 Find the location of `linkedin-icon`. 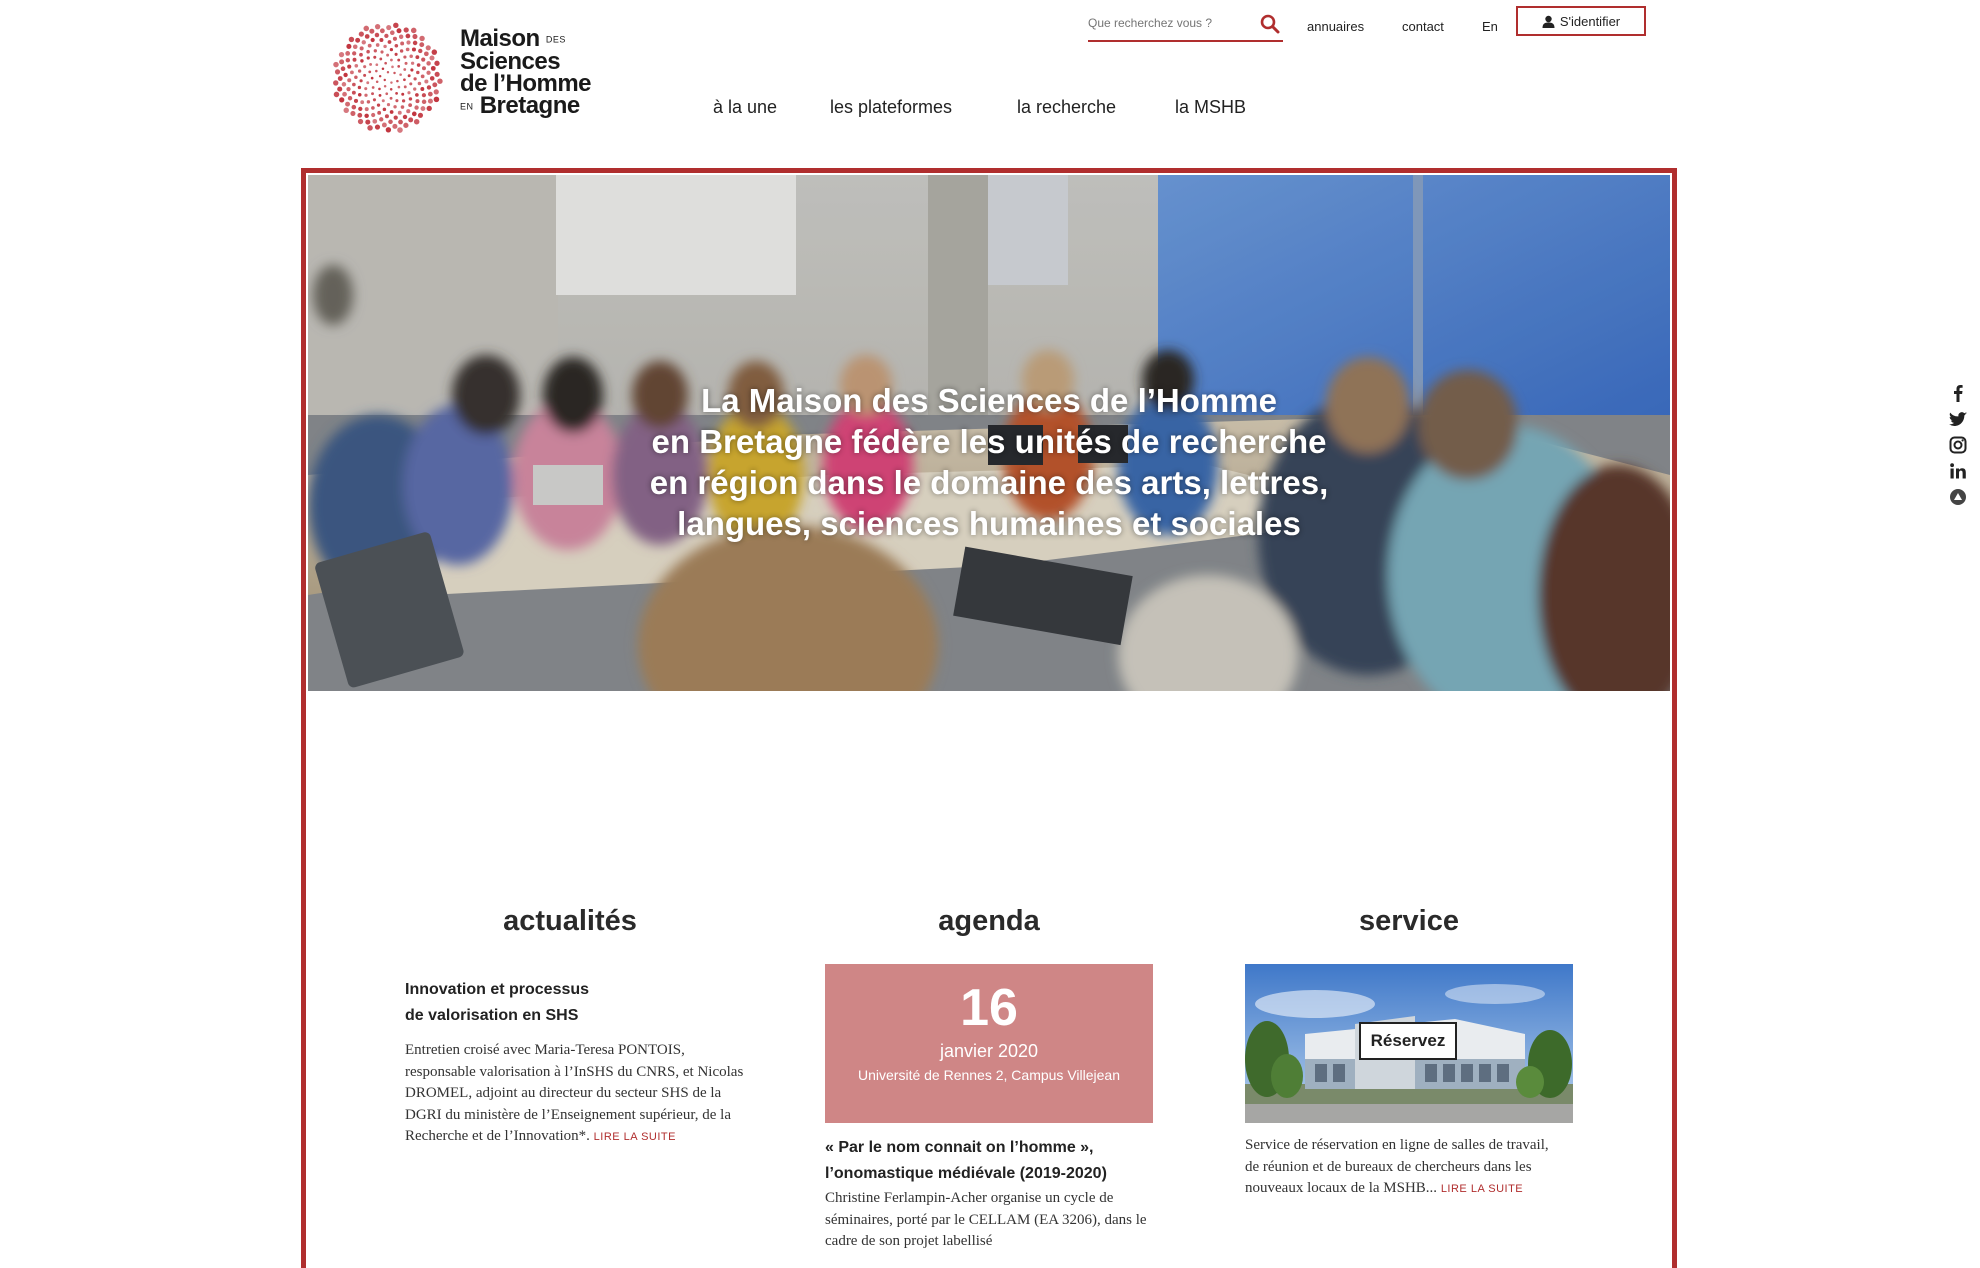

linkedin-icon is located at coordinates (1958, 471).